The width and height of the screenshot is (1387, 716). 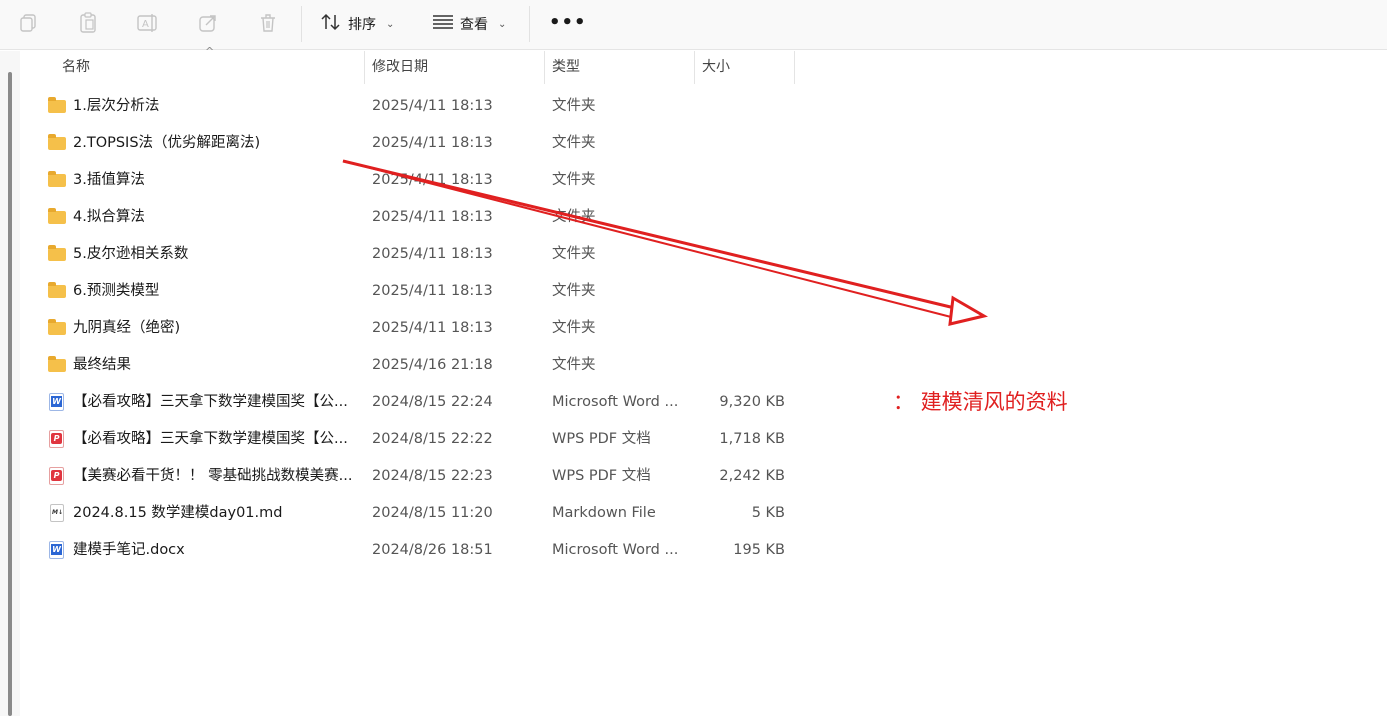 What do you see at coordinates (362, 25) in the screenshot?
I see `sort-label: 排序` at bounding box center [362, 25].